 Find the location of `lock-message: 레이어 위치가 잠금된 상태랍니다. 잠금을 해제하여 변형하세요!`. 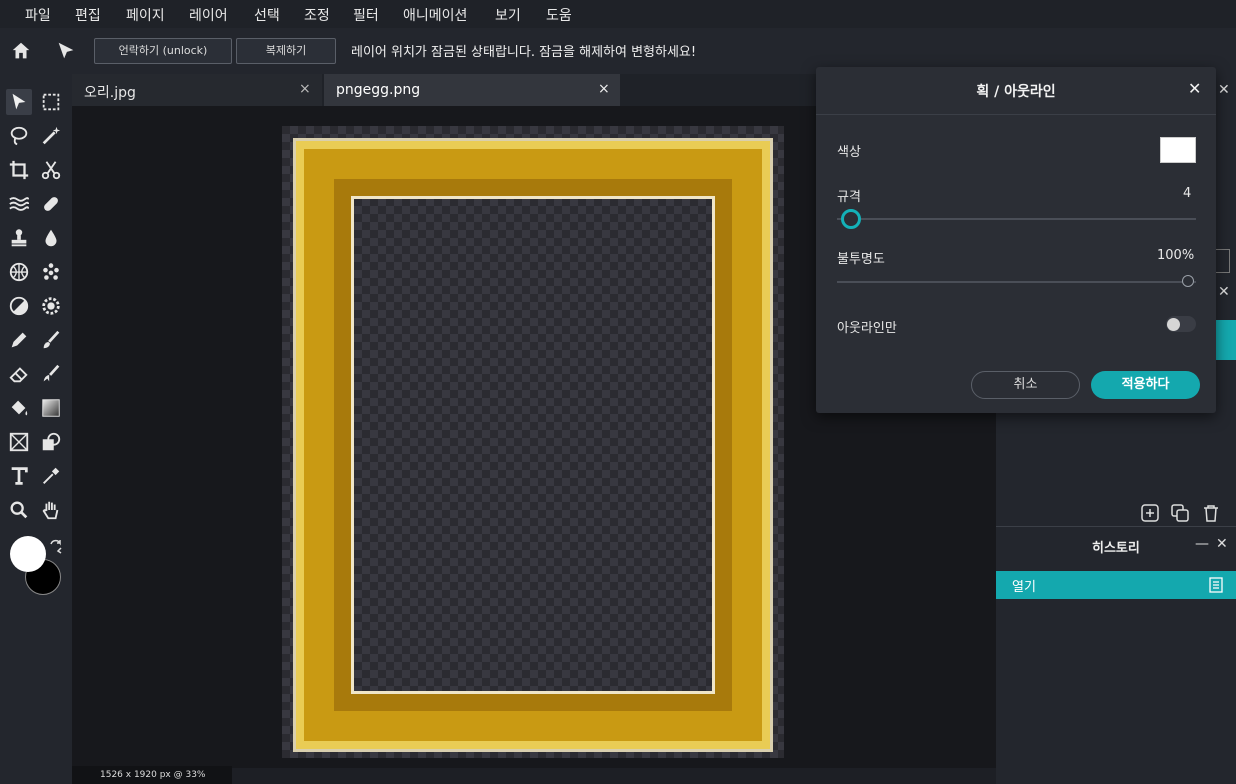

lock-message: 레이어 위치가 잠금된 상태랍니다. 잠금을 해제하여 변형하세요! is located at coordinates (524, 52).